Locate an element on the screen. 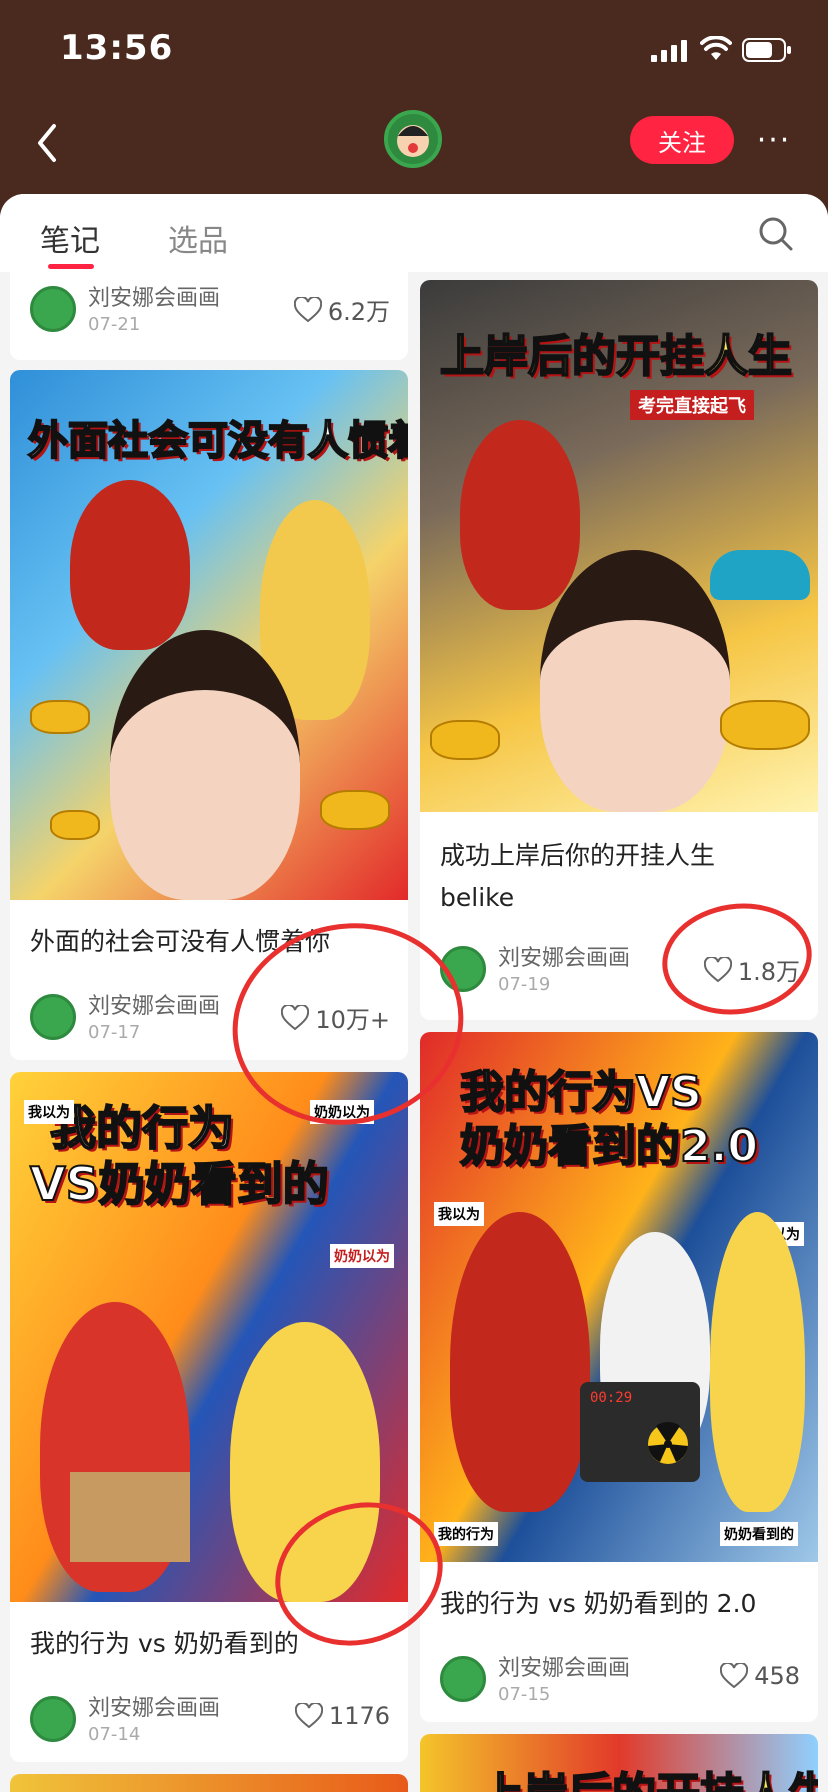 Image resolution: width=828 pixels, height=1792 pixels. sports-car is located at coordinates (760, 575).